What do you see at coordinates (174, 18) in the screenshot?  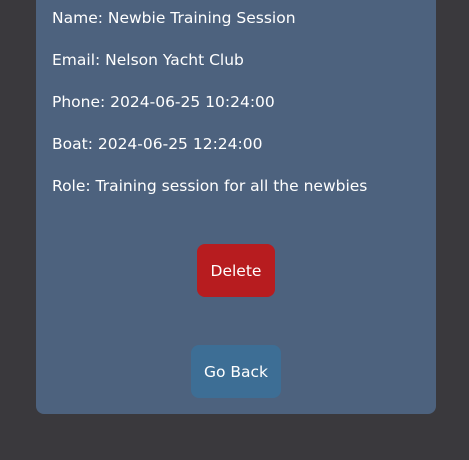 I see `name-field: Name: Newbie Training Session` at bounding box center [174, 18].